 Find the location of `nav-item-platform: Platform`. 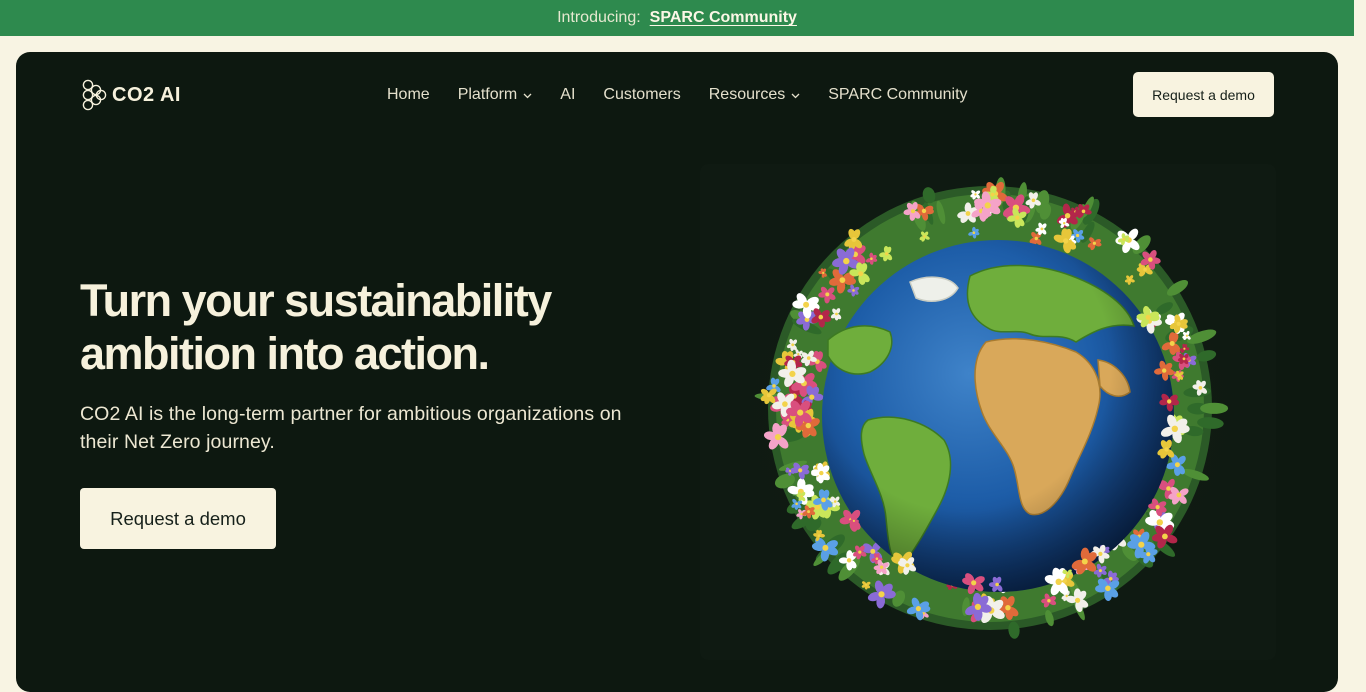

nav-item-platform: Platform is located at coordinates (495, 95).